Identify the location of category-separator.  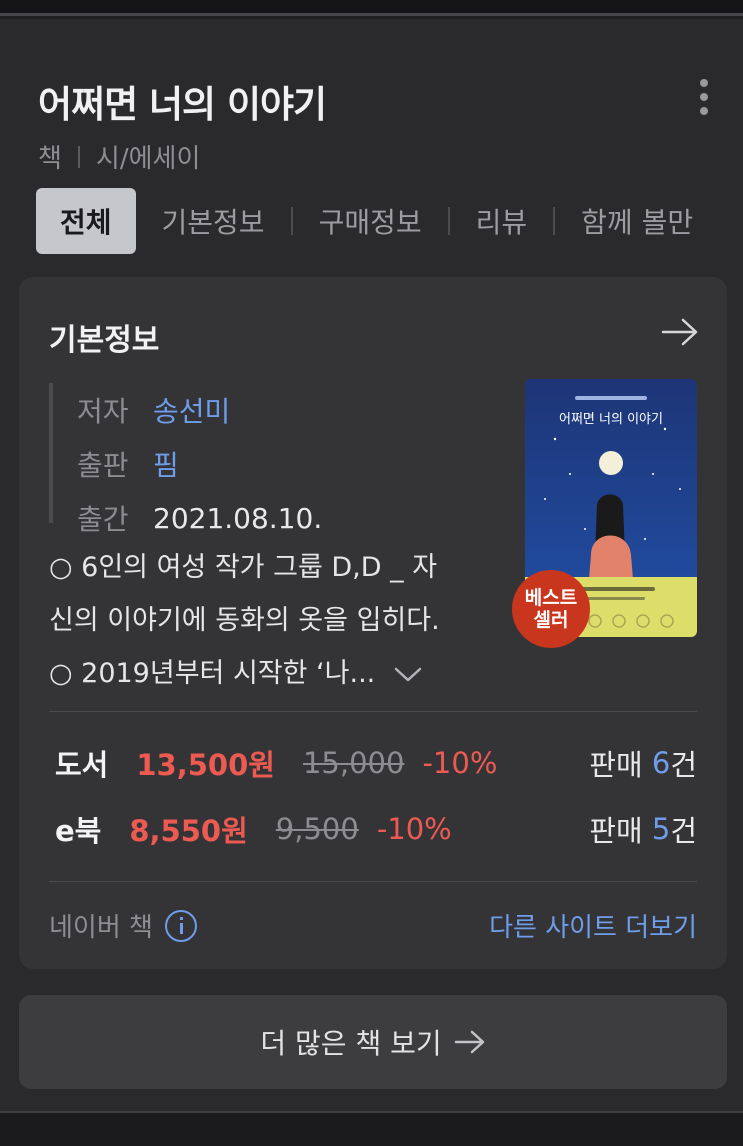
(78, 156).